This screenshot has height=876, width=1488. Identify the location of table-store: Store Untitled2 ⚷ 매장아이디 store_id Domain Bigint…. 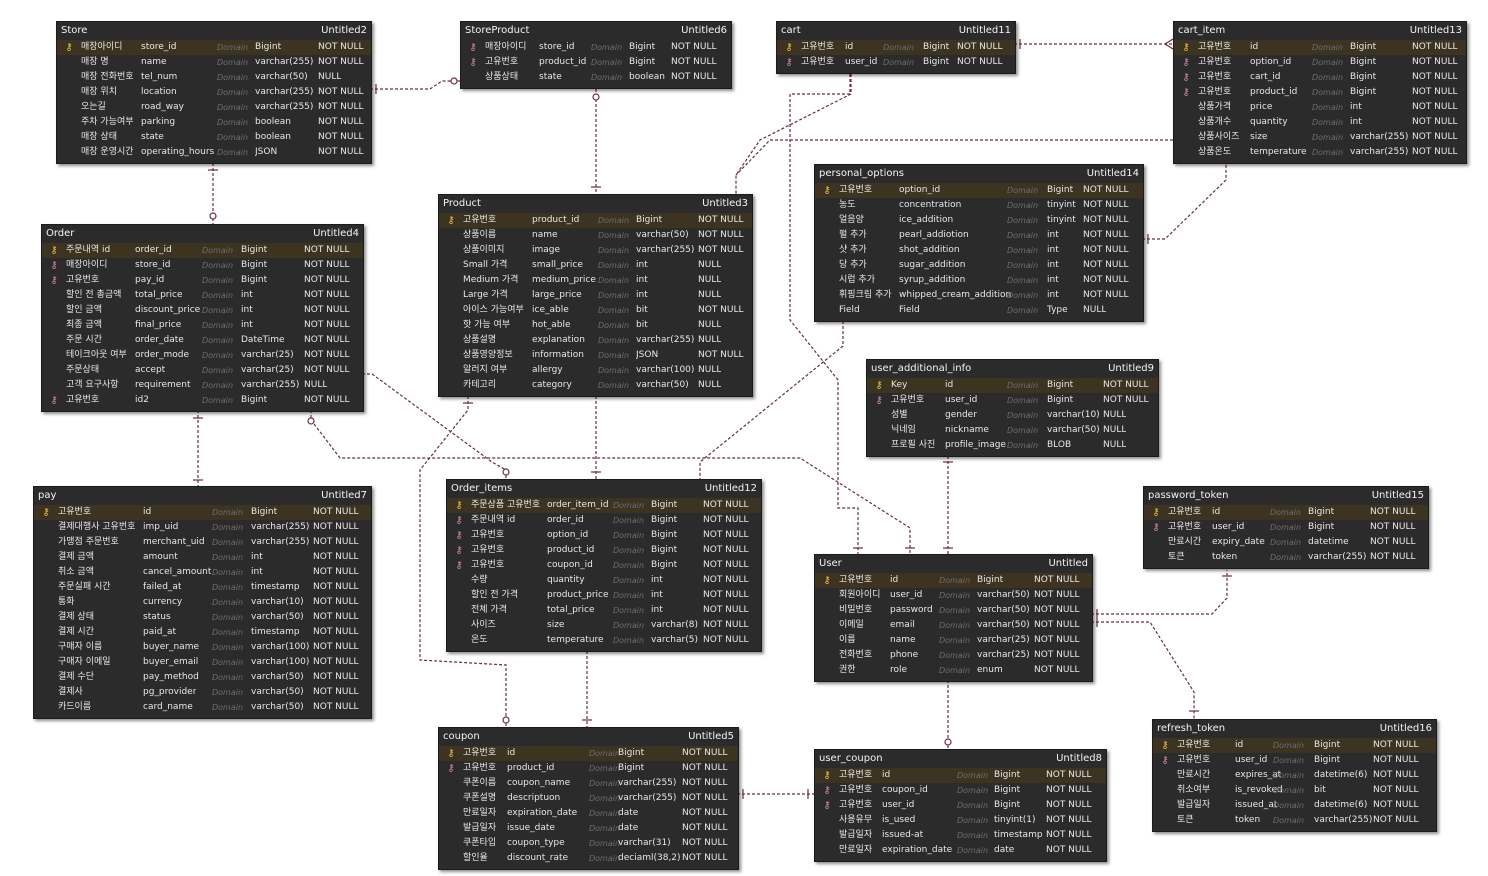
(214, 92).